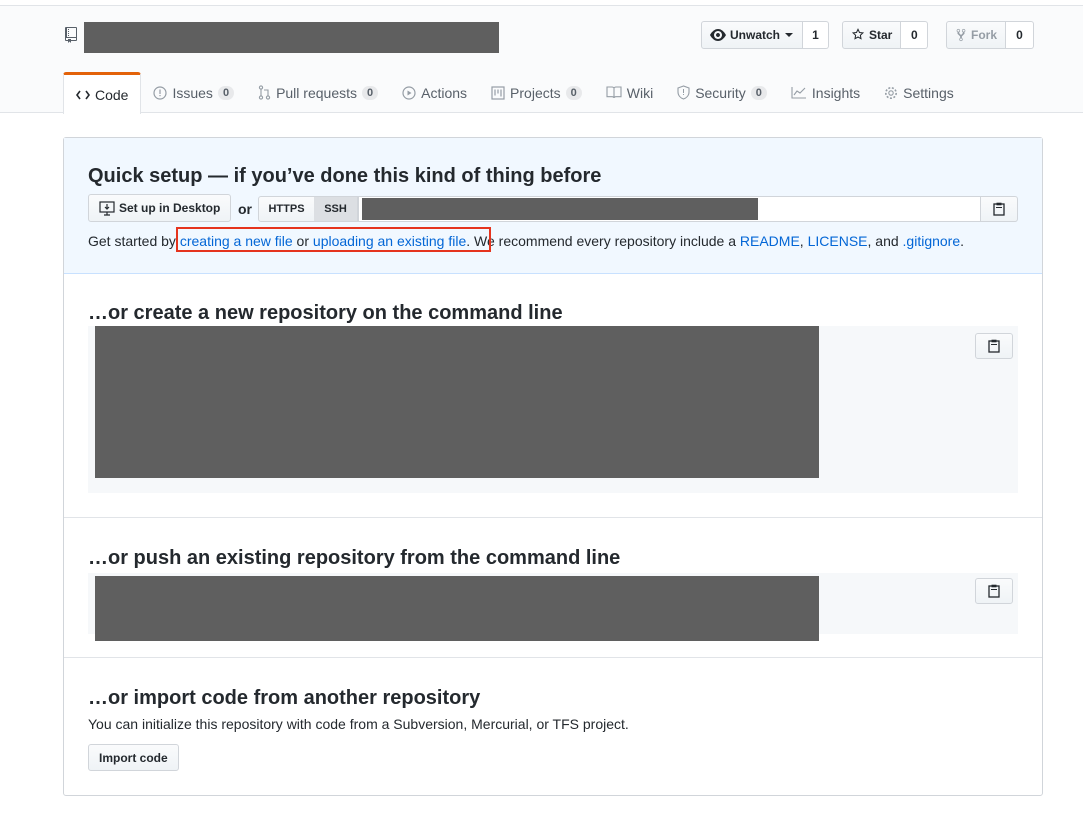 The image size is (1083, 817). I want to click on push-repo-code-block, so click(553, 607).